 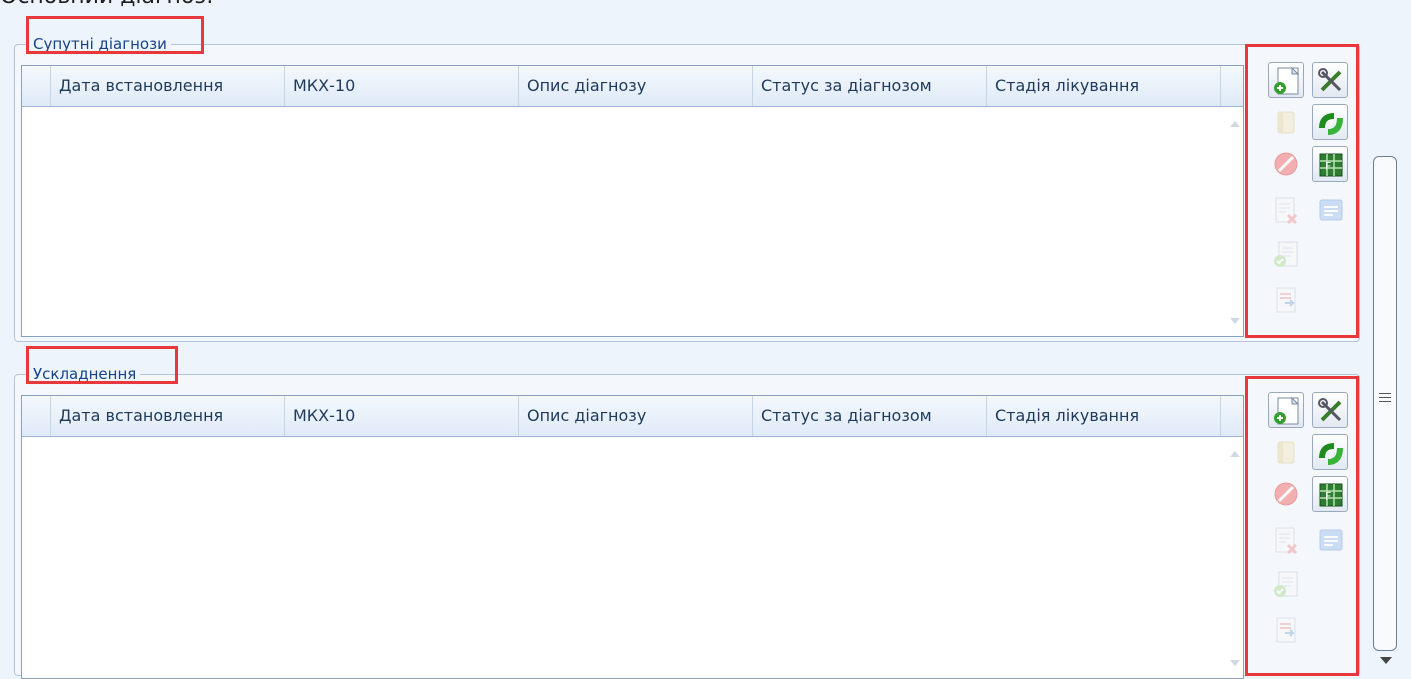 What do you see at coordinates (100, 44) in the screenshot?
I see `group-title-concomitant: Супутні діагнози` at bounding box center [100, 44].